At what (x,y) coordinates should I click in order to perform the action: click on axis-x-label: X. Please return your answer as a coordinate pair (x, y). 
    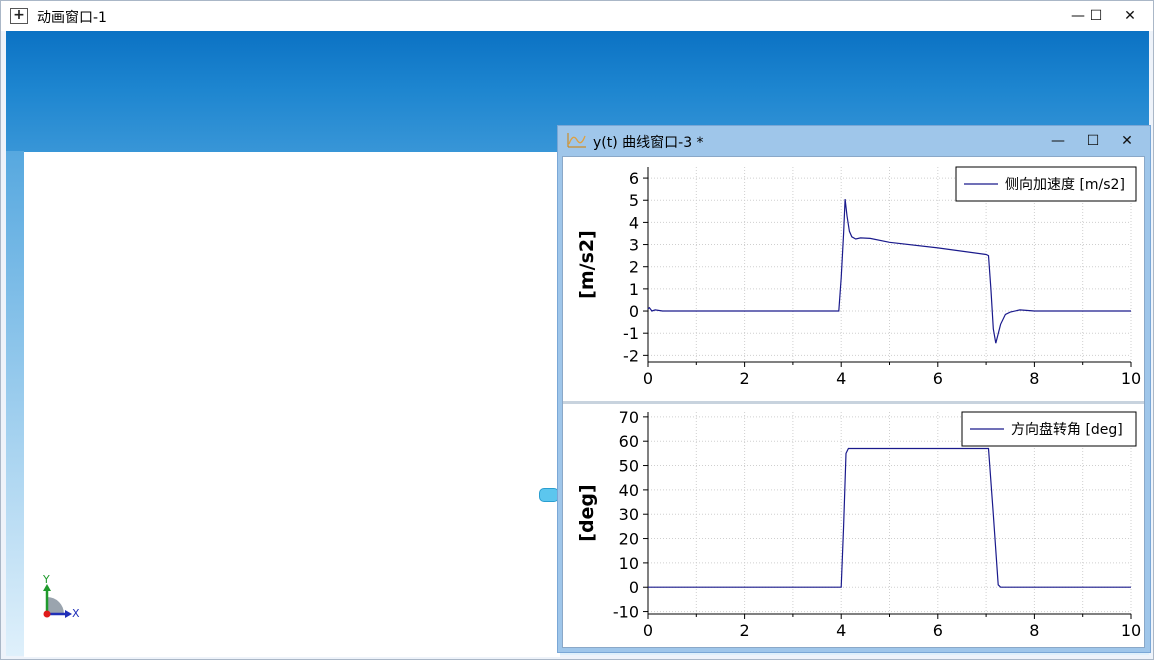
    Looking at the image, I should click on (76, 613).